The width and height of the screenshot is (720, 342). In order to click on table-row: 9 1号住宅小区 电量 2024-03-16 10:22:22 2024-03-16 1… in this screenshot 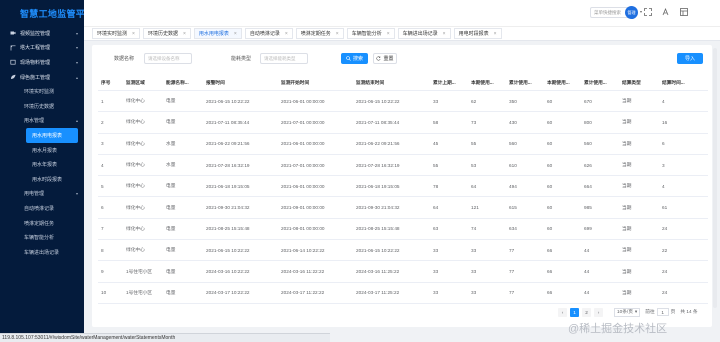, I will do `click(403, 272)`.